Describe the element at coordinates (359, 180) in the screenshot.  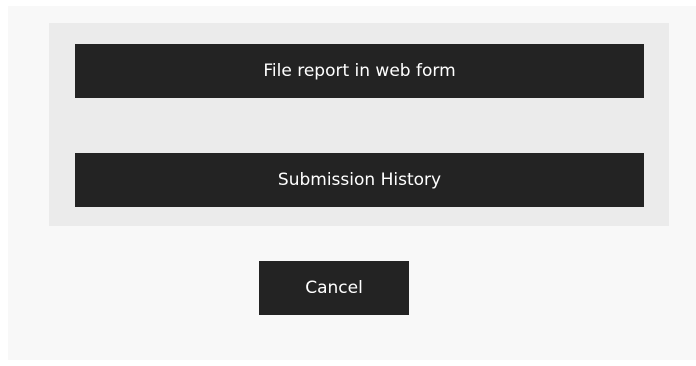
I see `submission-history-button: Submission History` at that location.